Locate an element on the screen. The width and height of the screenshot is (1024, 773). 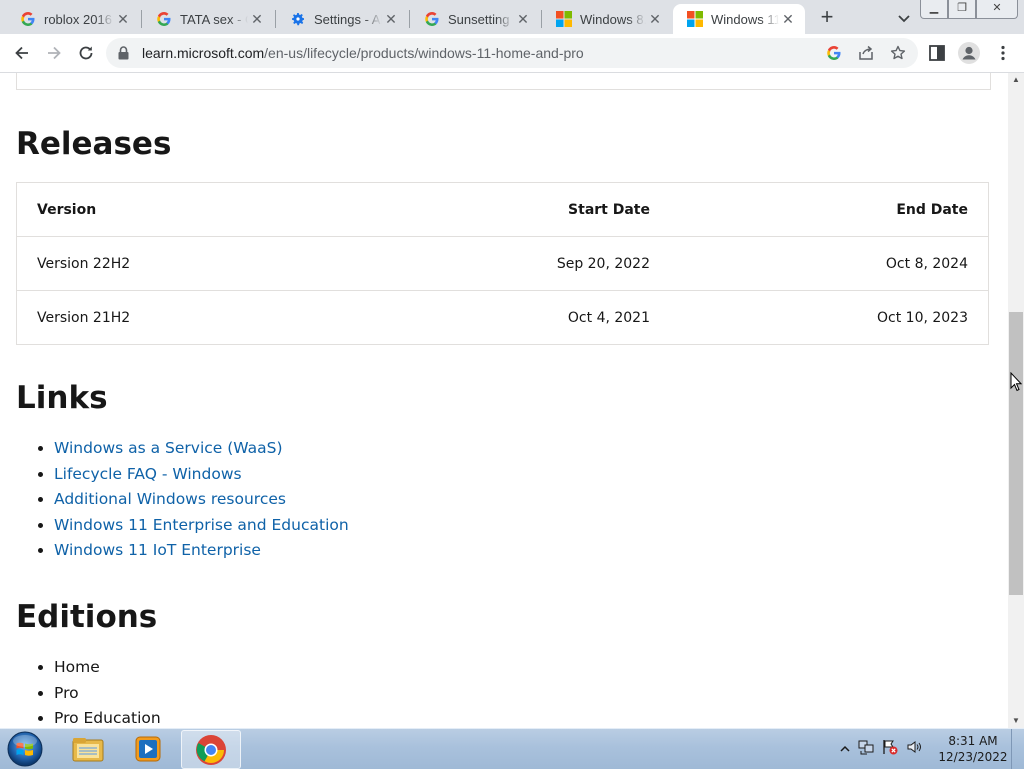
minimize-button: ▁ is located at coordinates (934, 9).